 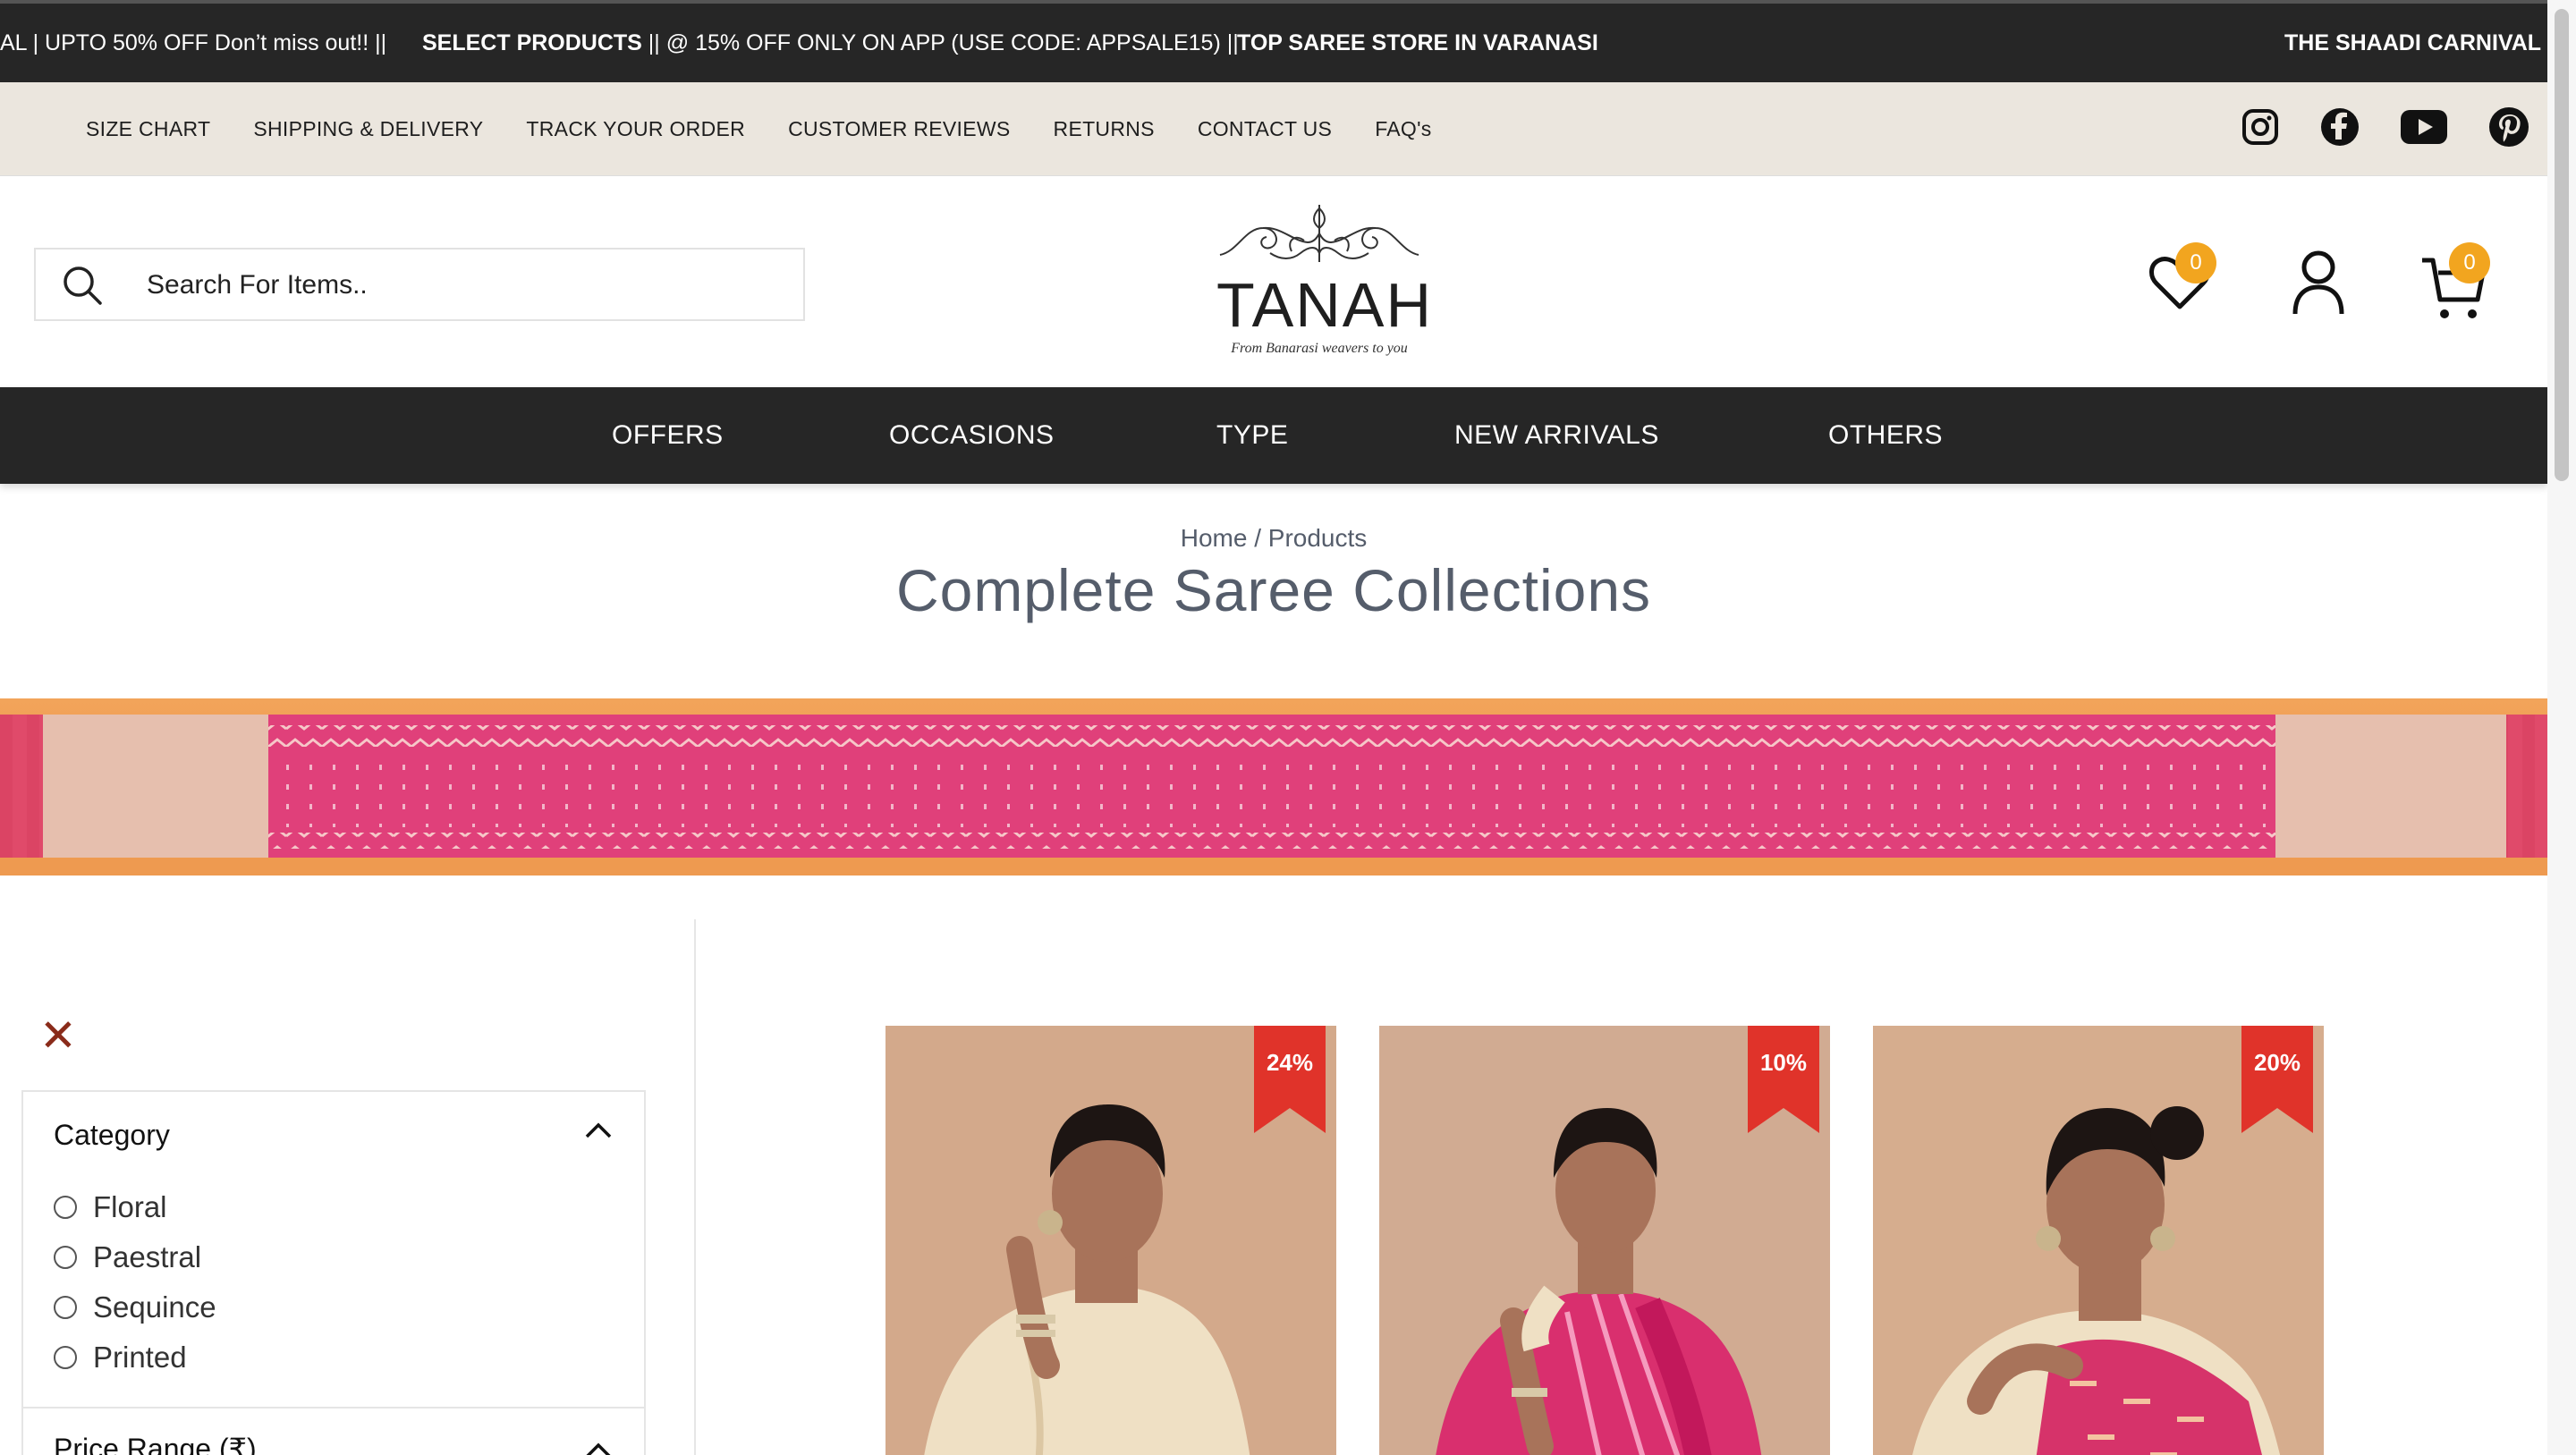 What do you see at coordinates (2260, 129) in the screenshot?
I see `instagram-icon` at bounding box center [2260, 129].